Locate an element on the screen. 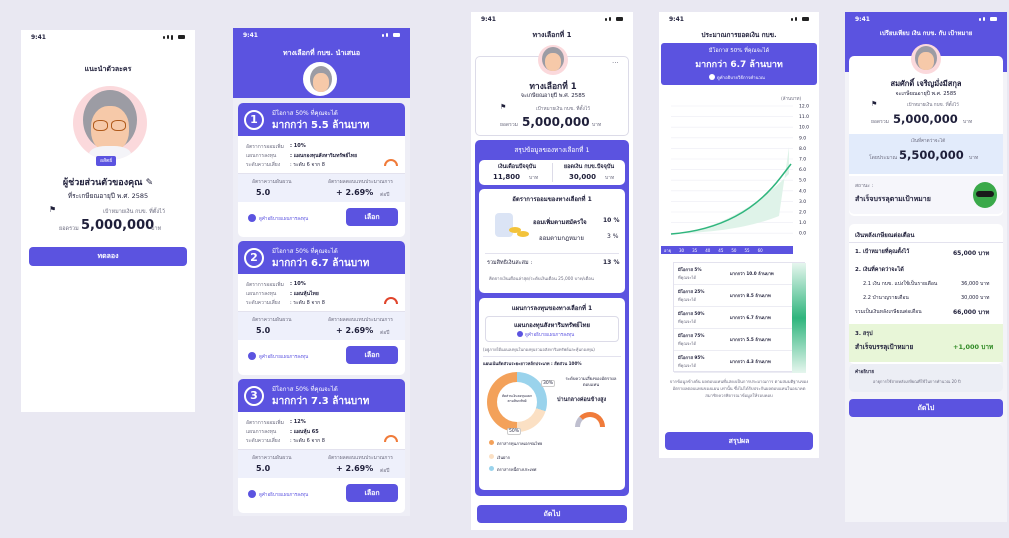 This screenshot has height=538, width=1009. estimate-amount: 5,500,000 is located at coordinates (931, 155).